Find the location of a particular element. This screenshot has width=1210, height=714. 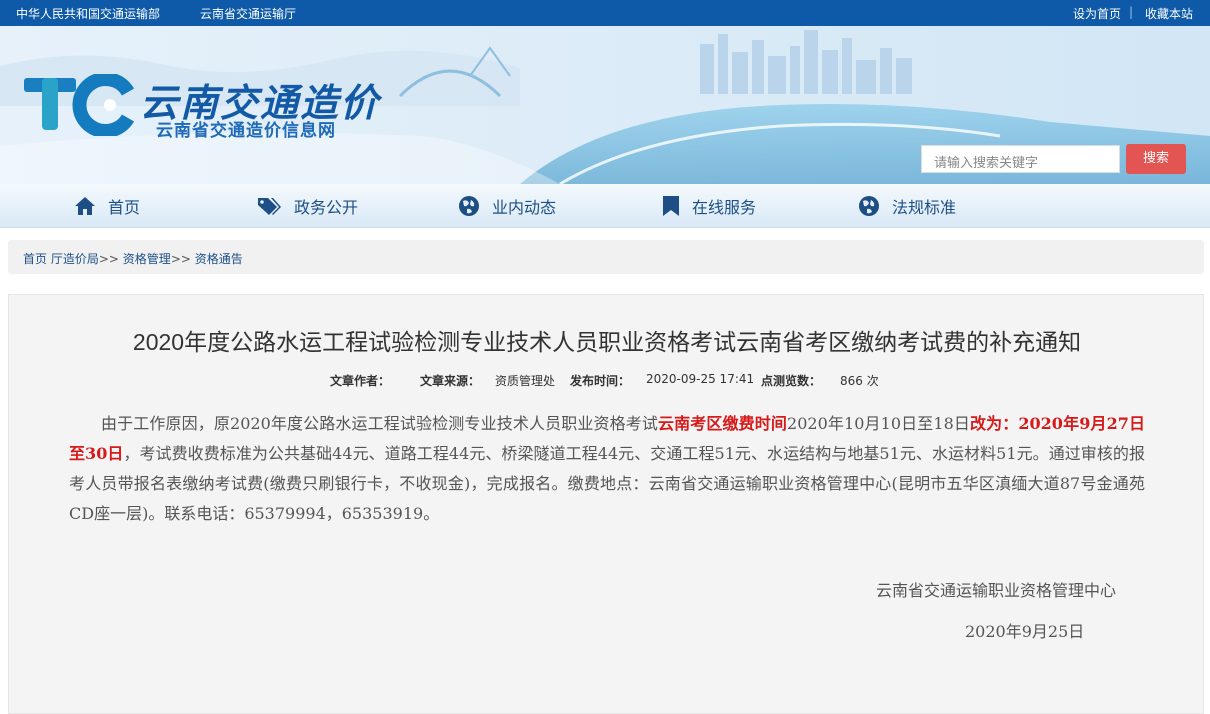

nav-label: 法规标准 is located at coordinates (924, 207).